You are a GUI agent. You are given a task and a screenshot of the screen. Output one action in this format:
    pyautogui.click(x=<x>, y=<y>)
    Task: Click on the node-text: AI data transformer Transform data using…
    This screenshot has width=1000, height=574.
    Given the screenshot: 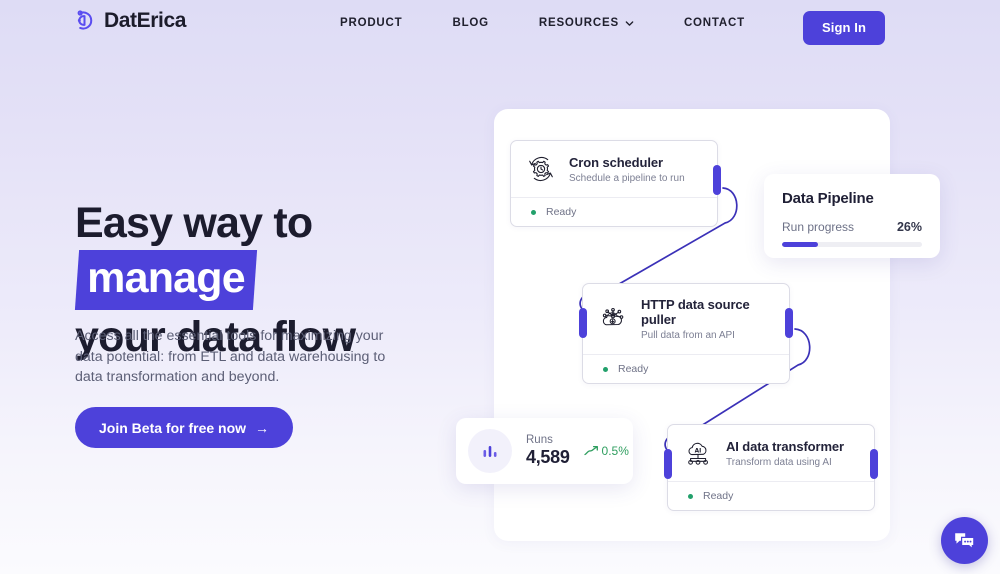 What is the action you would take?
    pyautogui.click(x=785, y=453)
    